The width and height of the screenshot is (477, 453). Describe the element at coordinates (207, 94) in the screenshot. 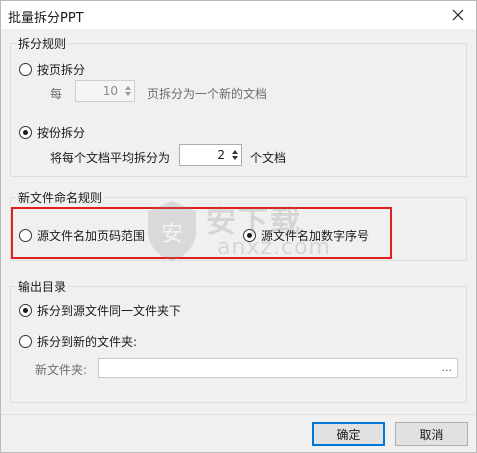

I see `per-page-suffix: 页拆分为一个新的文档` at that location.